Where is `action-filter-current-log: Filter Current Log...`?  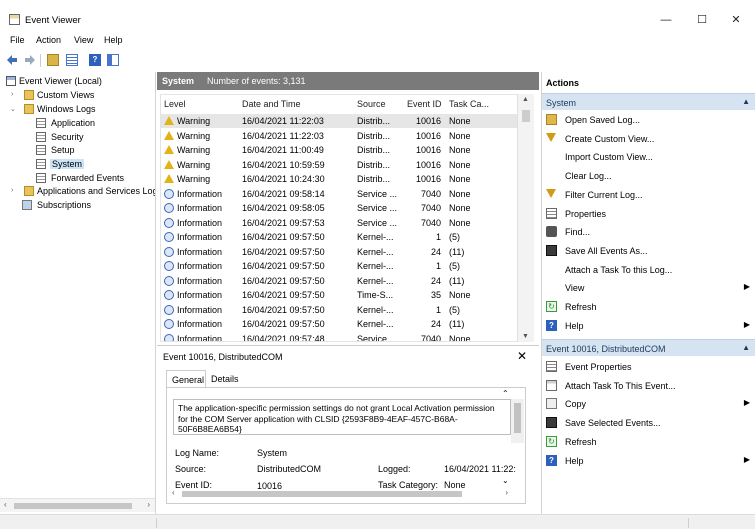 action-filter-current-log: Filter Current Log... is located at coordinates (648, 195).